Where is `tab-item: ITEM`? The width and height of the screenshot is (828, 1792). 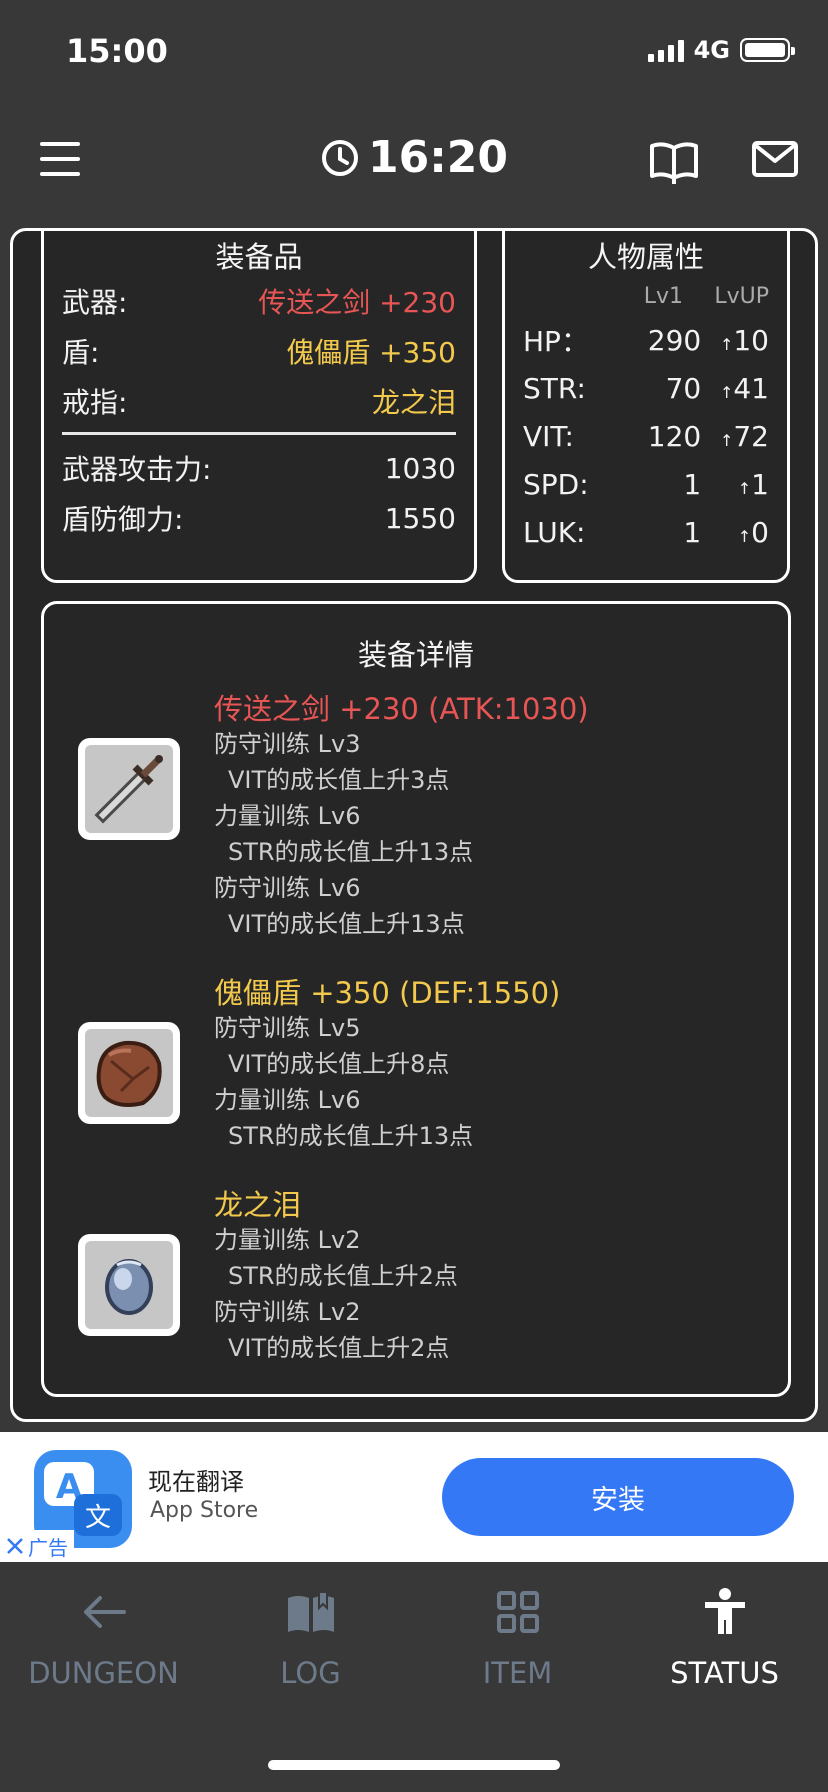 tab-item: ITEM is located at coordinates (517, 1636).